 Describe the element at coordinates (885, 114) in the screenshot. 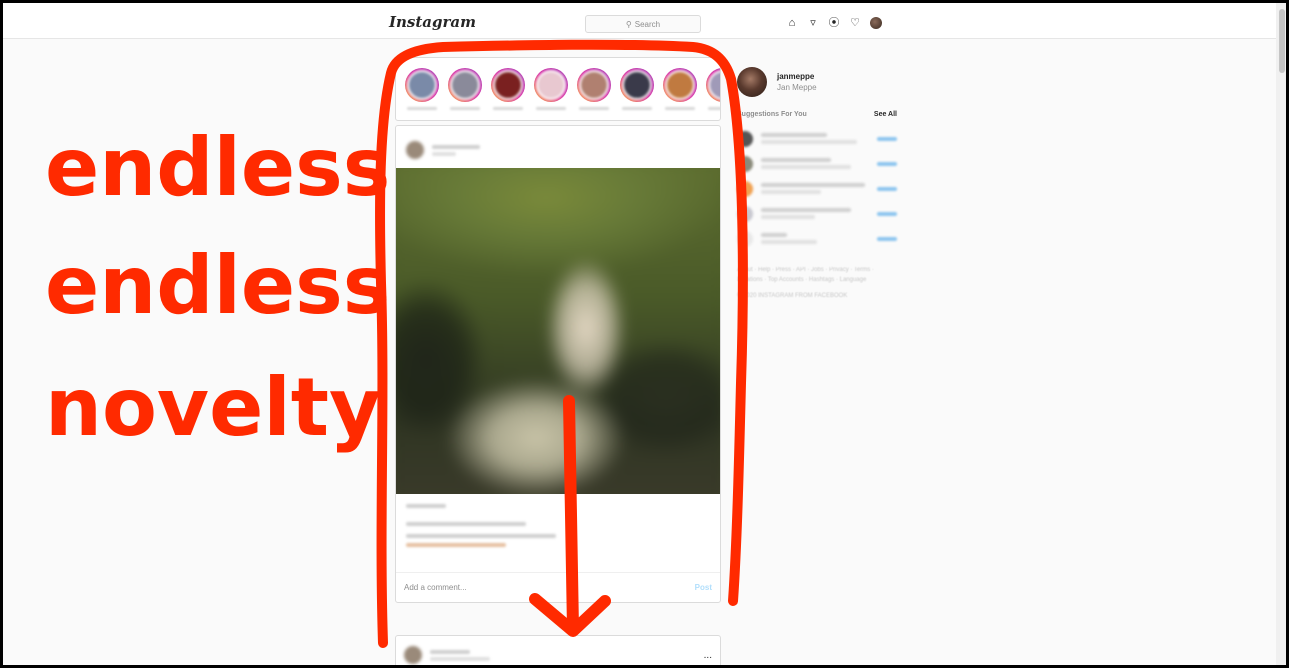

I see `see-all-link: See All` at that location.